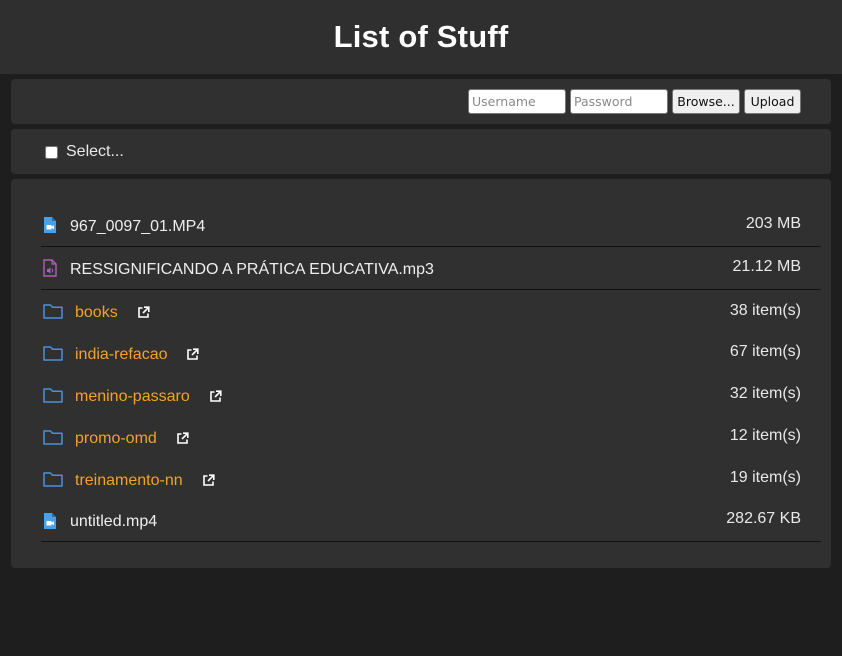 The height and width of the screenshot is (656, 842). Describe the element at coordinates (129, 481) in the screenshot. I see `folder-link: treinamento-nn` at that location.